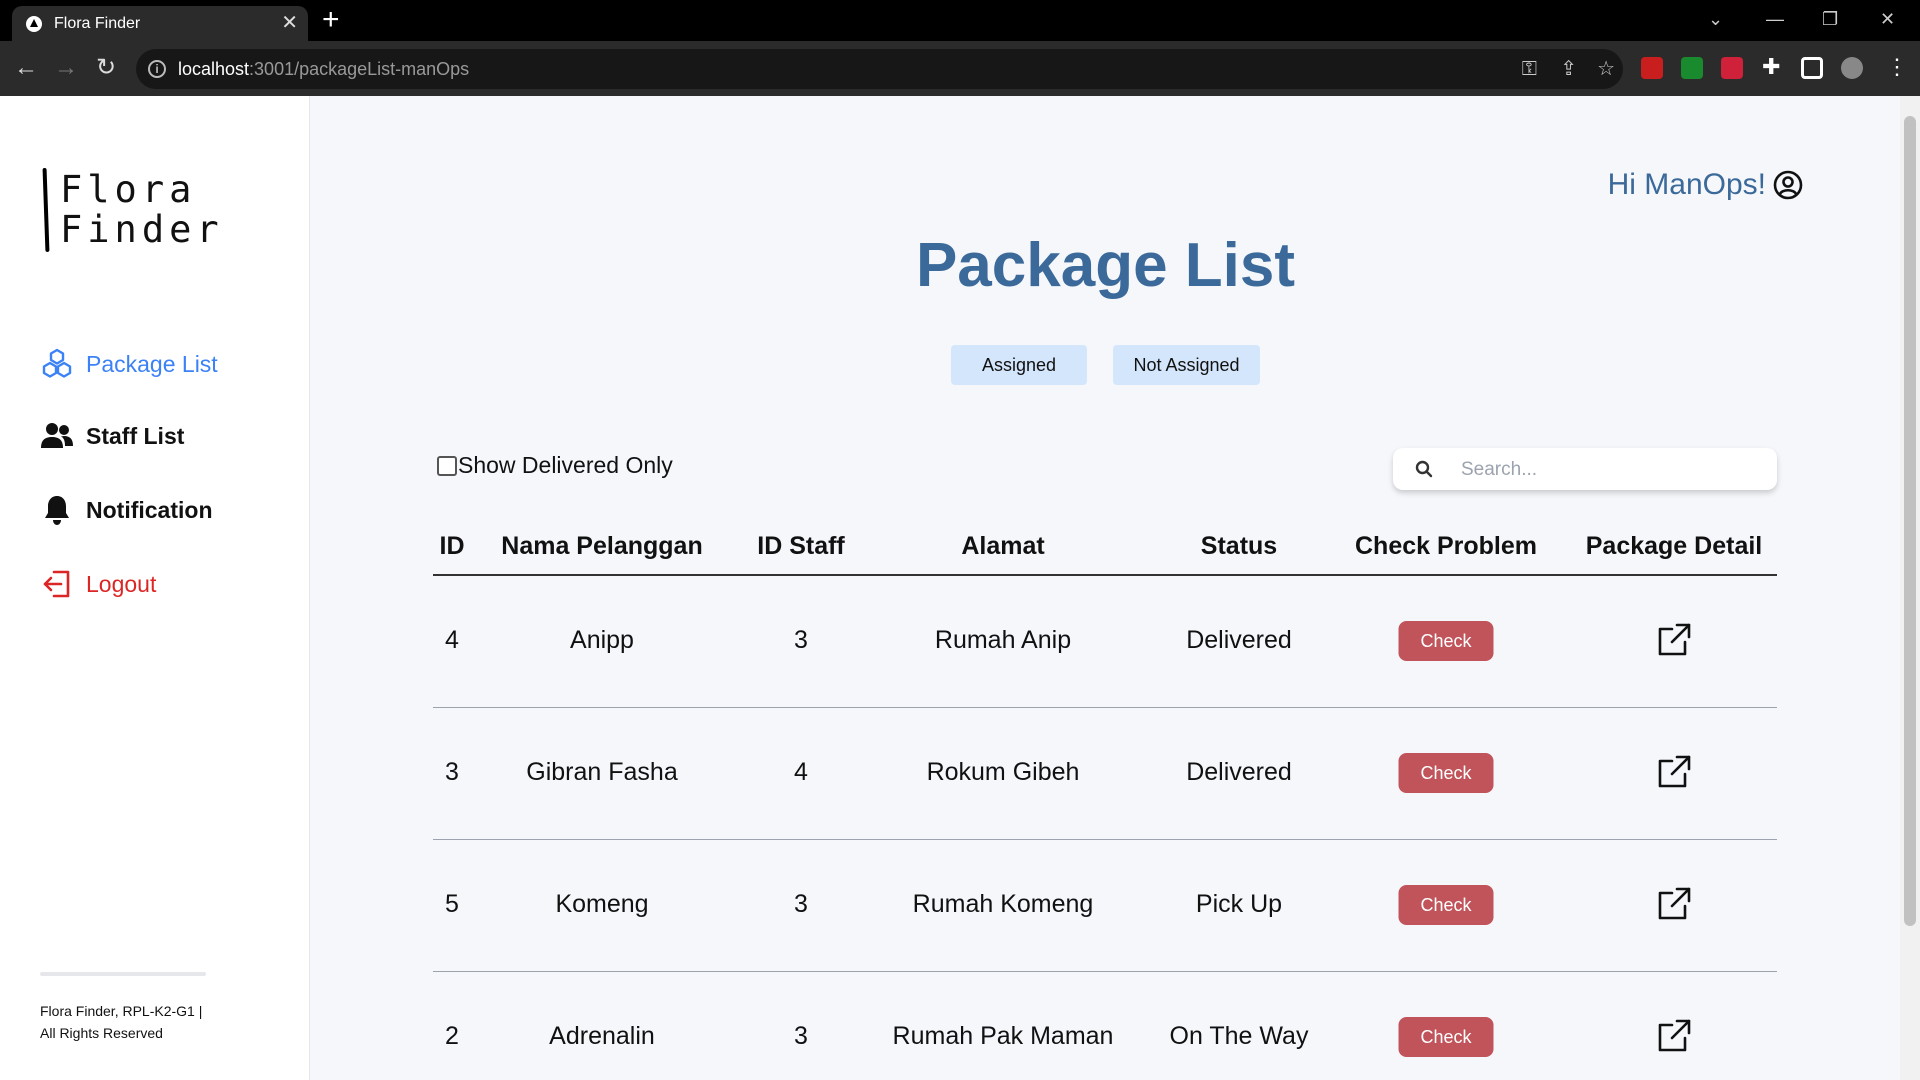 The width and height of the screenshot is (1920, 1080). What do you see at coordinates (1910, 521) in the screenshot?
I see `scrollbar-thumb` at bounding box center [1910, 521].